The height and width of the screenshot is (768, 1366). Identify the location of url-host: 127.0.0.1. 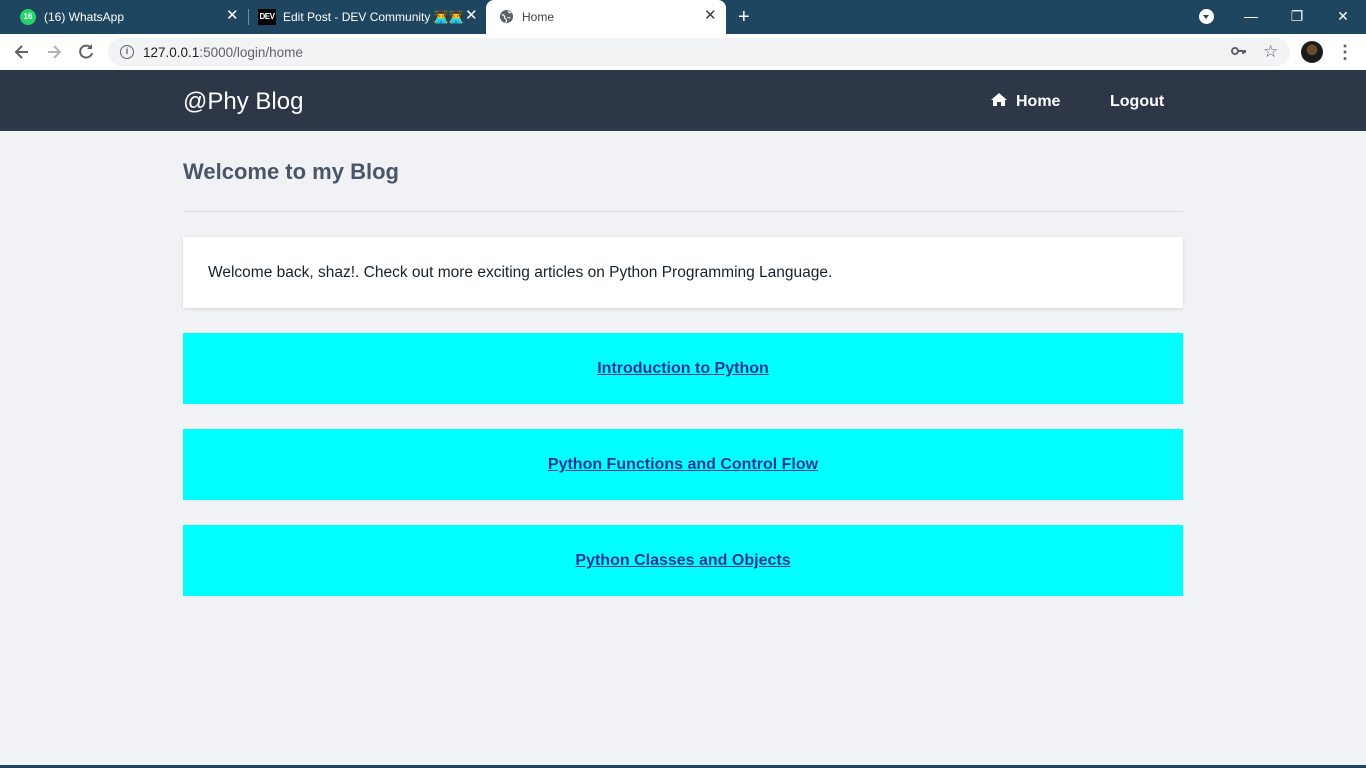
(171, 52).